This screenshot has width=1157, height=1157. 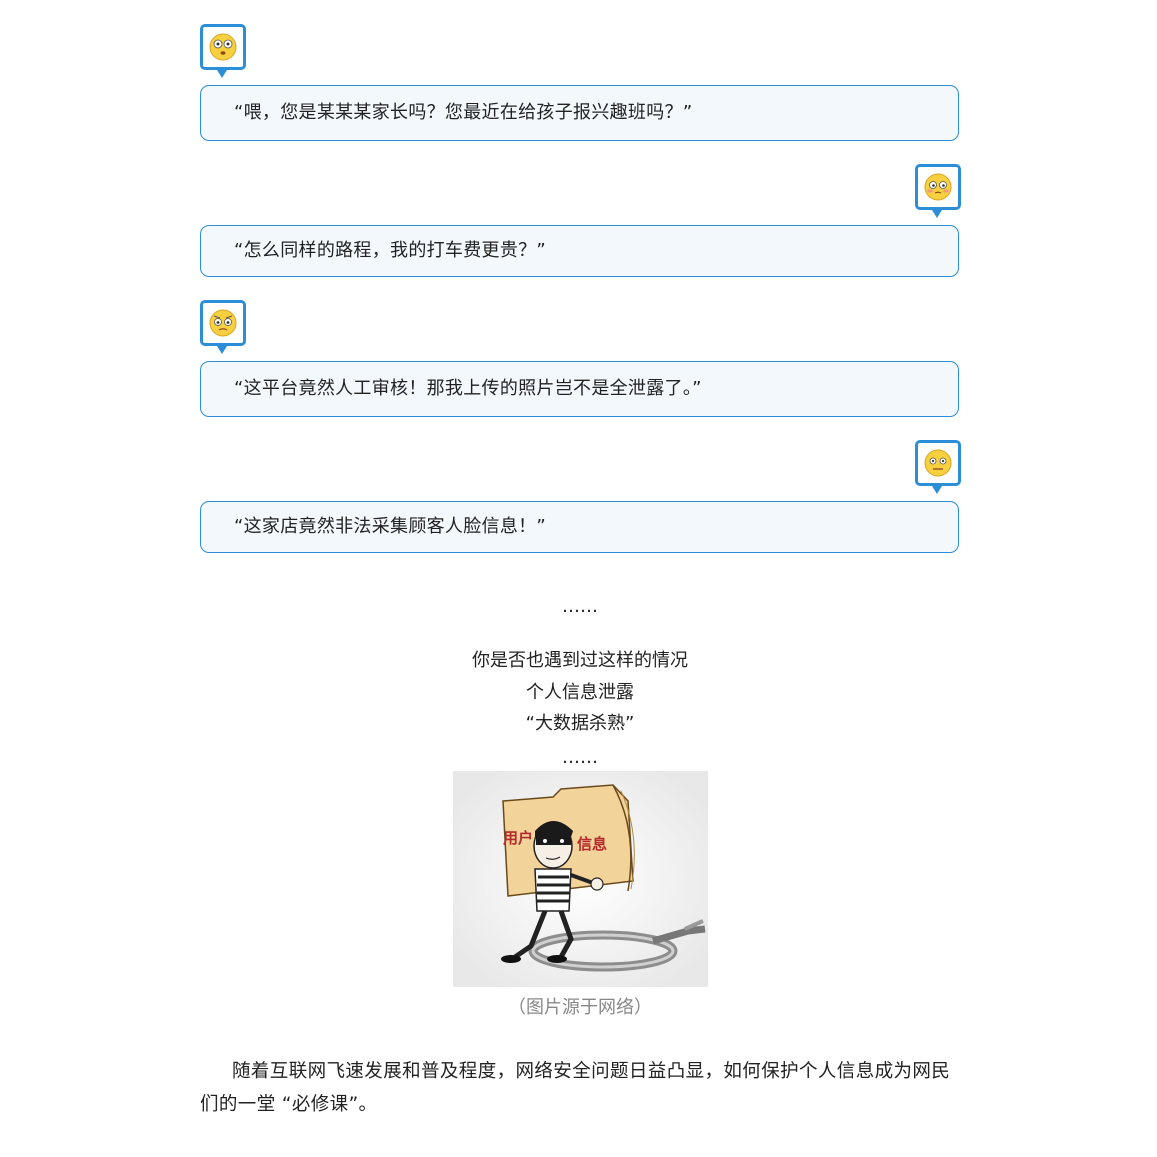 What do you see at coordinates (579, 251) in the screenshot?
I see `dialogue-bubble: “怎么同样的路程，我的打车费更贵？”` at bounding box center [579, 251].